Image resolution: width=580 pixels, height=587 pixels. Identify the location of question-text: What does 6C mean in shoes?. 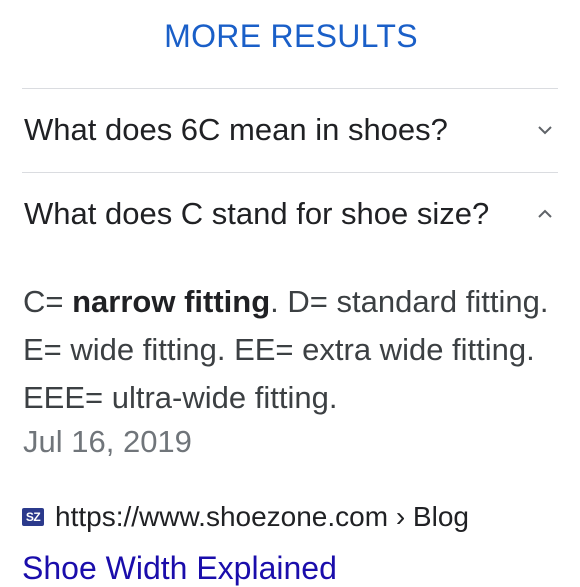
(236, 129).